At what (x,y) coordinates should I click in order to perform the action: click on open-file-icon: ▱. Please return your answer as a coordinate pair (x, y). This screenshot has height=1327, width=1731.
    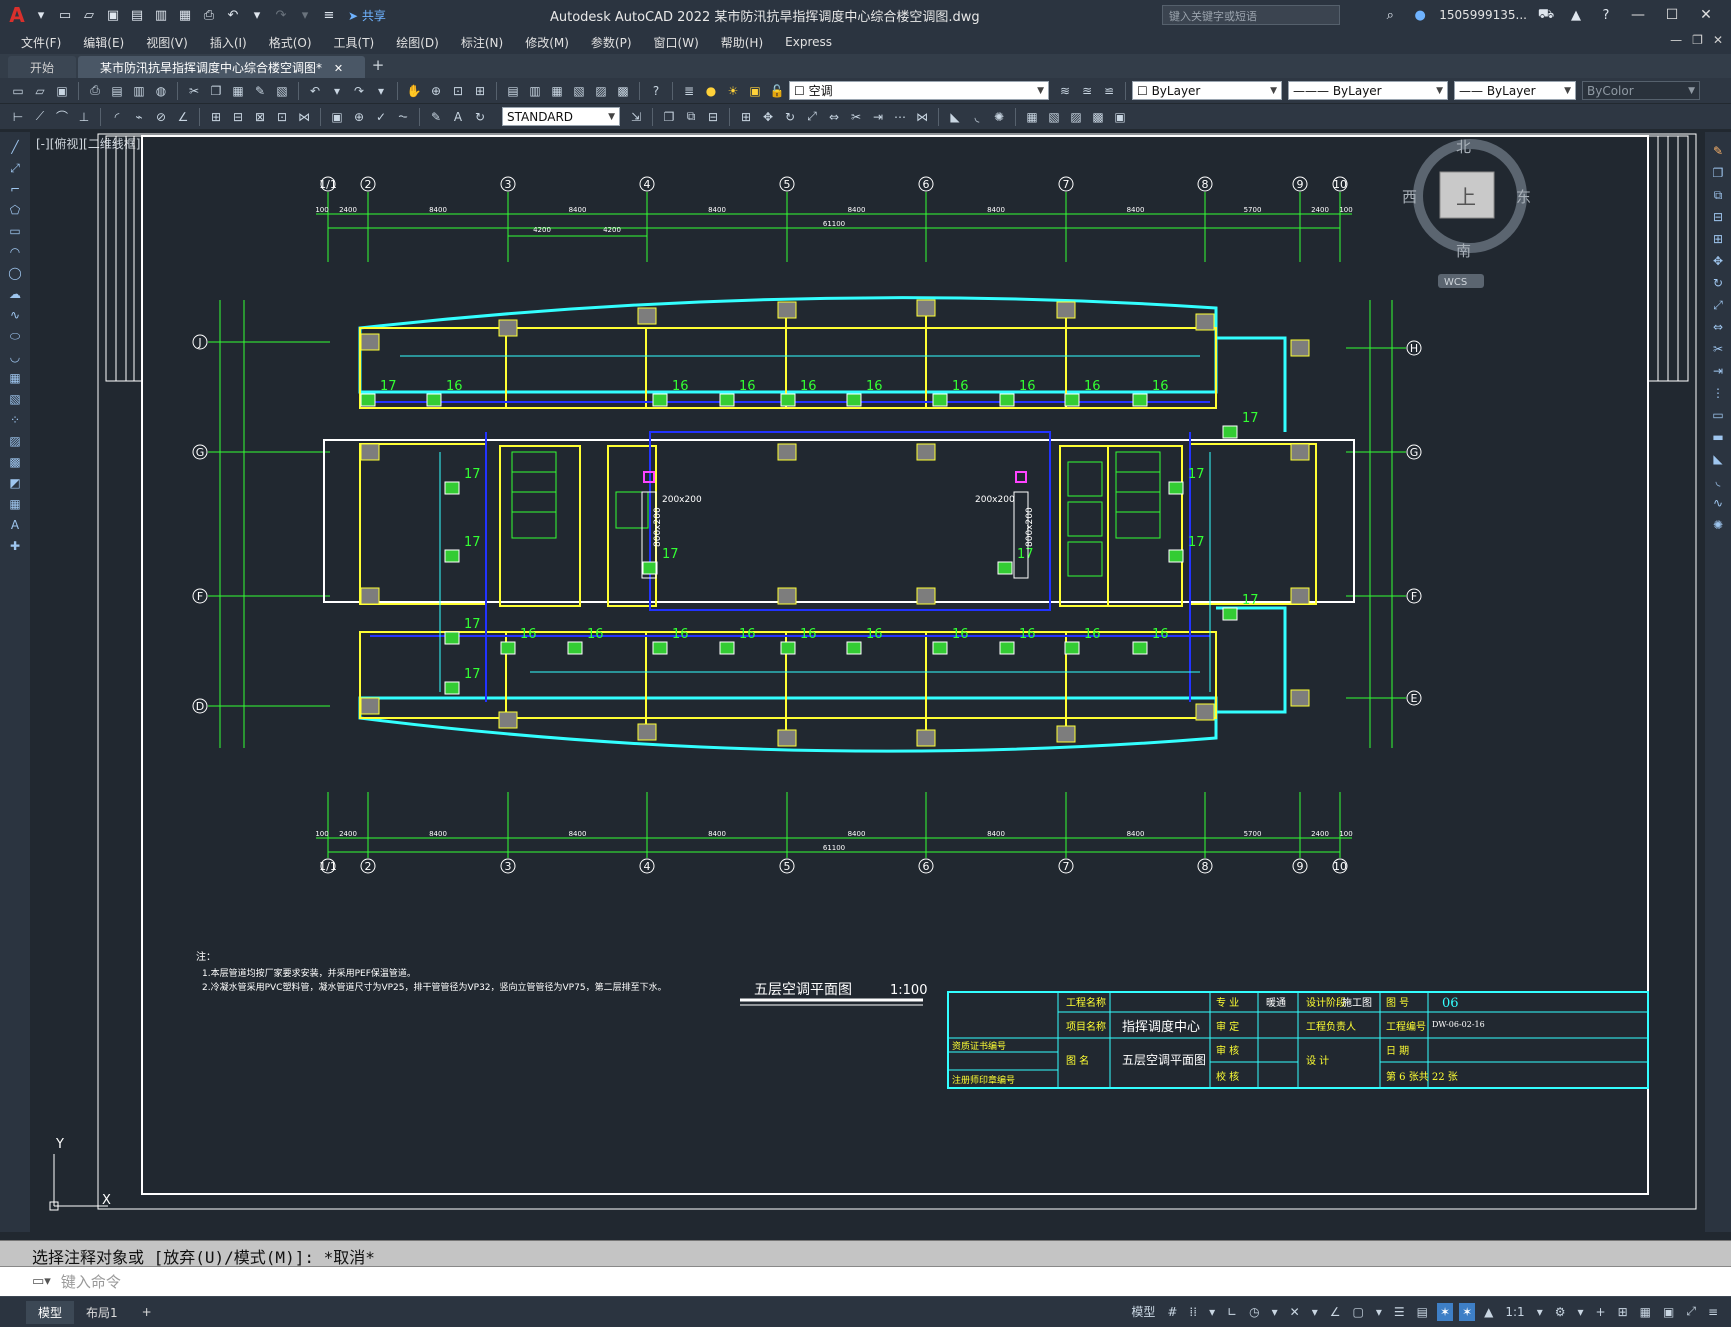
    Looking at the image, I should click on (89, 15).